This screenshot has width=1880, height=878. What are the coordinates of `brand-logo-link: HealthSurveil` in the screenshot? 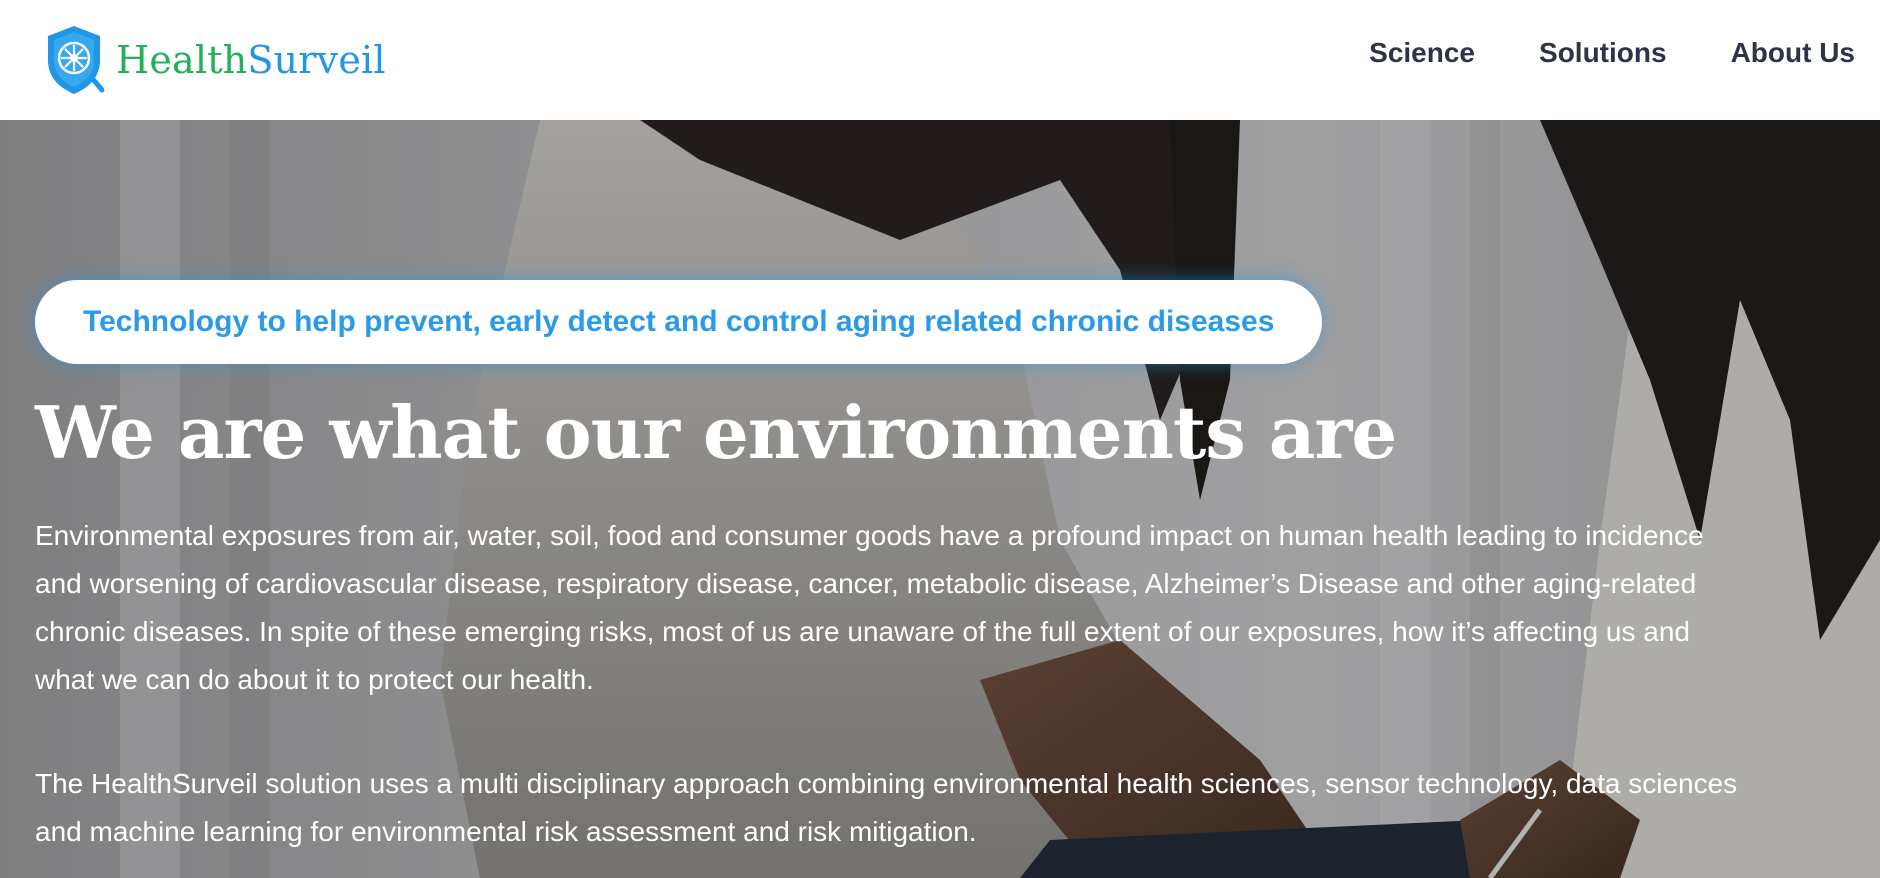 It's located at (214, 60).